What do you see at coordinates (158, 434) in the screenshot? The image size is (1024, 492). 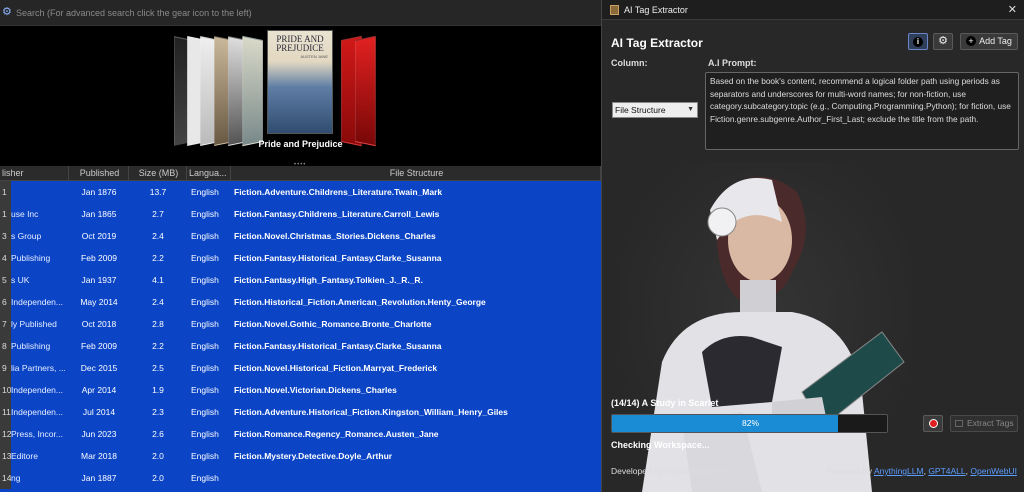 I see `size-cell: 2.6` at bounding box center [158, 434].